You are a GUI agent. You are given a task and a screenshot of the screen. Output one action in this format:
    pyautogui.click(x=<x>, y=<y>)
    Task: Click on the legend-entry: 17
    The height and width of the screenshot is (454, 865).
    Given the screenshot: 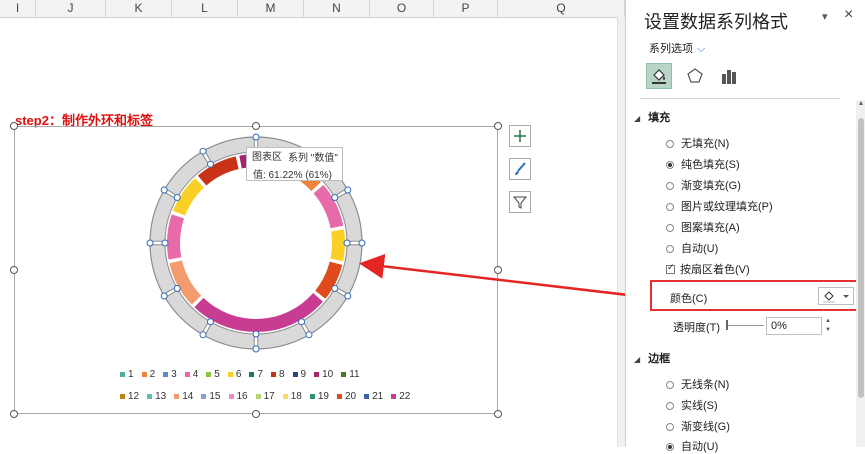 What is the action you would take?
    pyautogui.click(x=265, y=396)
    